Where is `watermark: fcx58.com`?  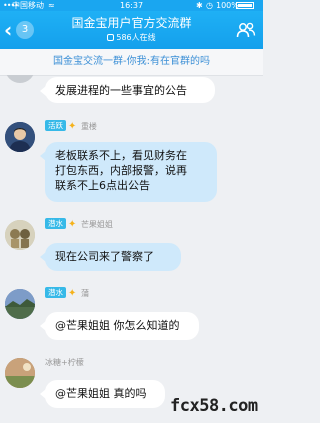 watermark: fcx58.com is located at coordinates (214, 406).